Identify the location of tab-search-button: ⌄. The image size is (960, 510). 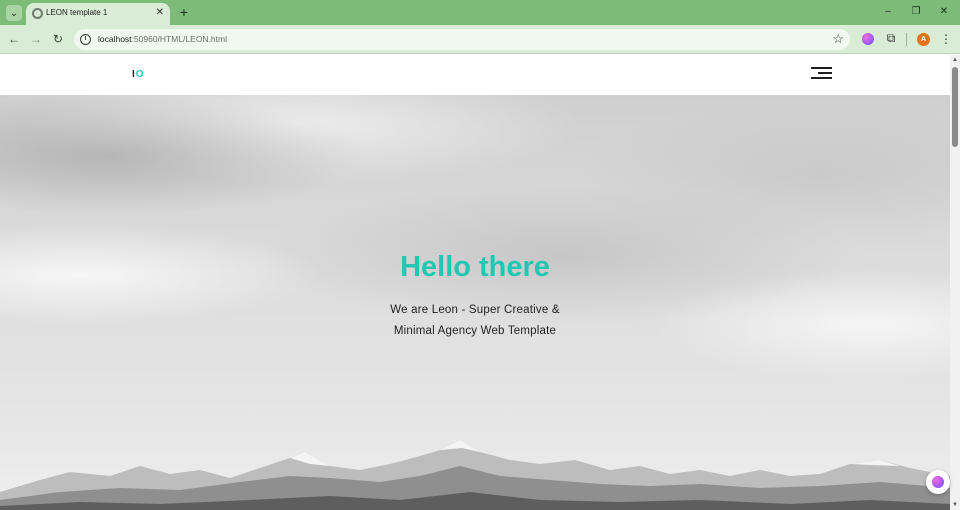
(14, 13).